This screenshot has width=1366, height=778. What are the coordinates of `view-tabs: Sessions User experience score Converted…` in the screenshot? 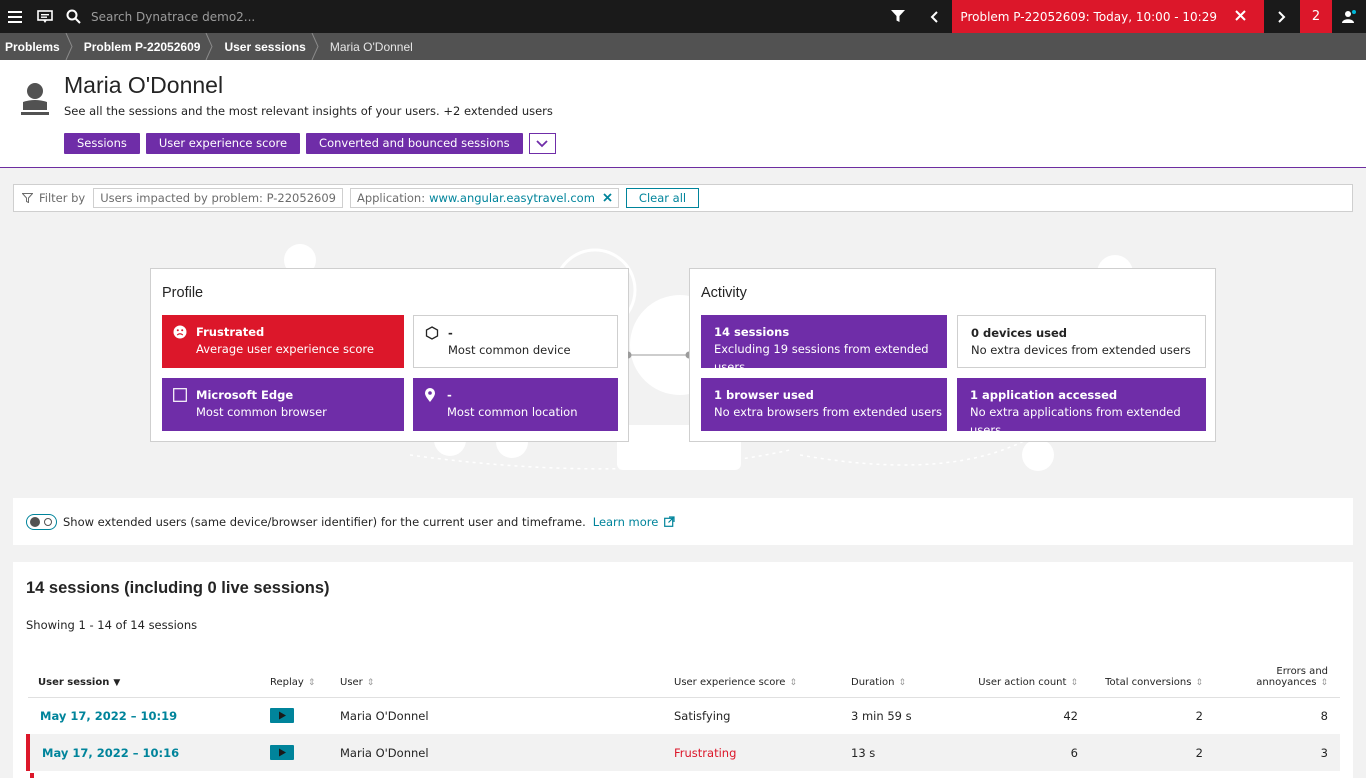 It's located at (310, 143).